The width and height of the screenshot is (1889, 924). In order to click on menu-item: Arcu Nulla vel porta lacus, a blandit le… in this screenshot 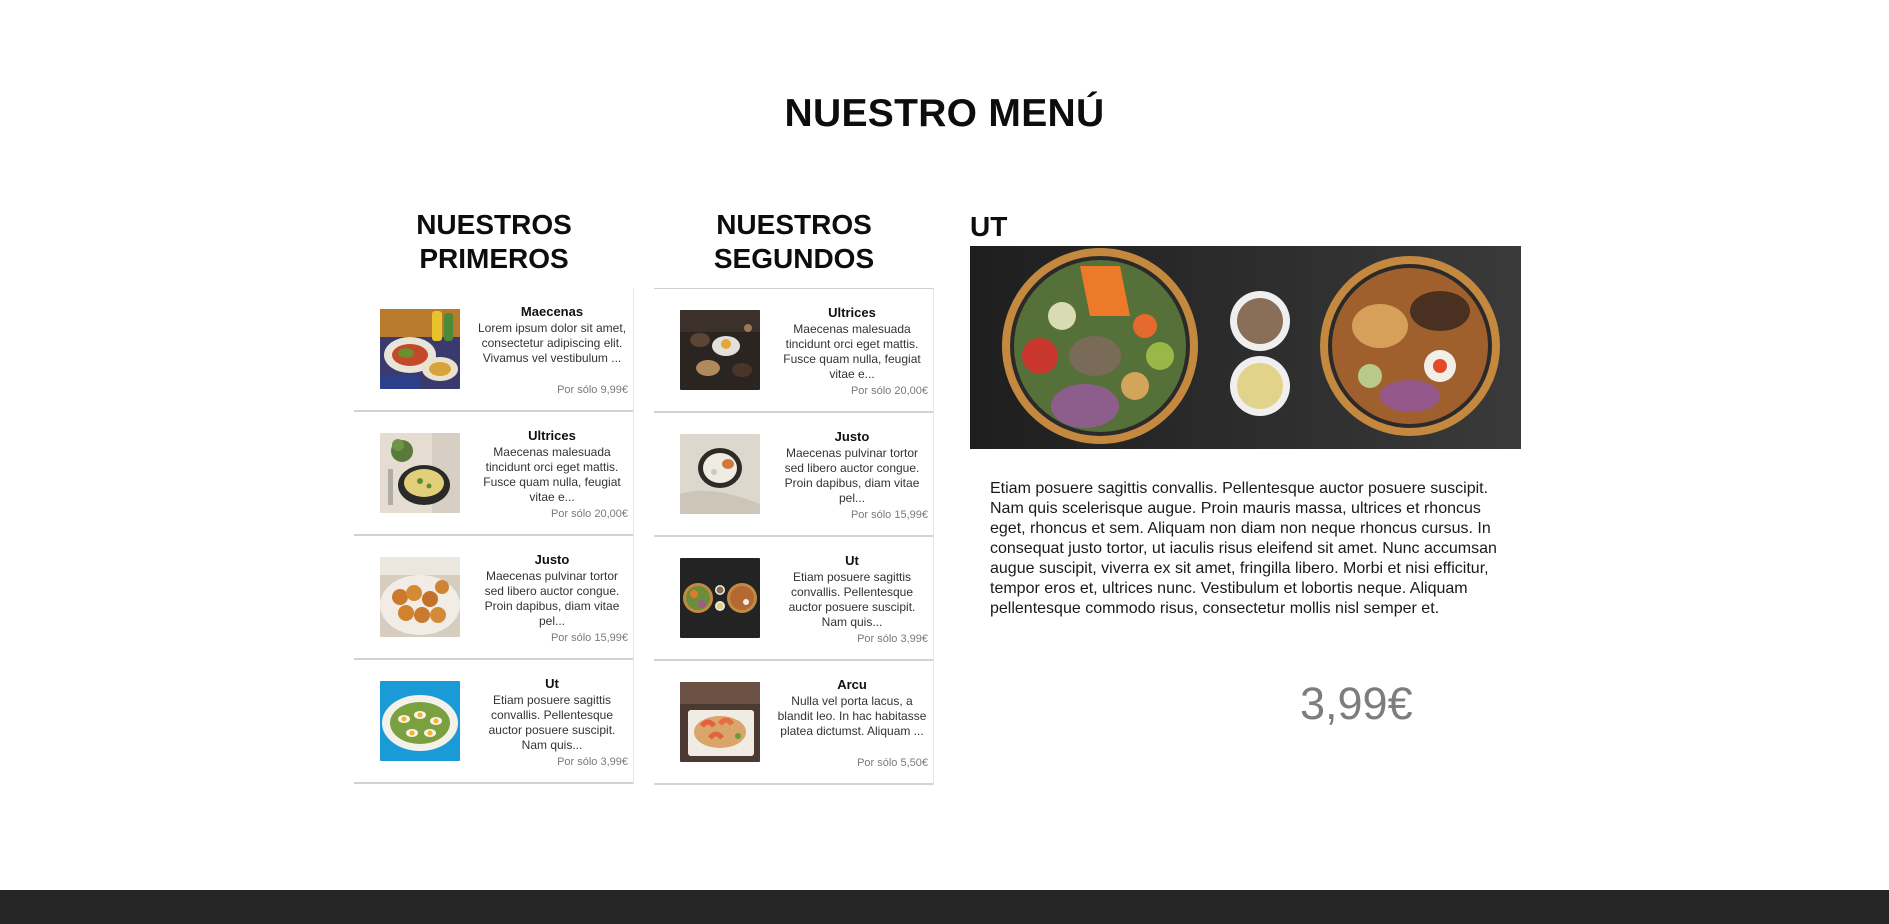, I will do `click(793, 723)`.